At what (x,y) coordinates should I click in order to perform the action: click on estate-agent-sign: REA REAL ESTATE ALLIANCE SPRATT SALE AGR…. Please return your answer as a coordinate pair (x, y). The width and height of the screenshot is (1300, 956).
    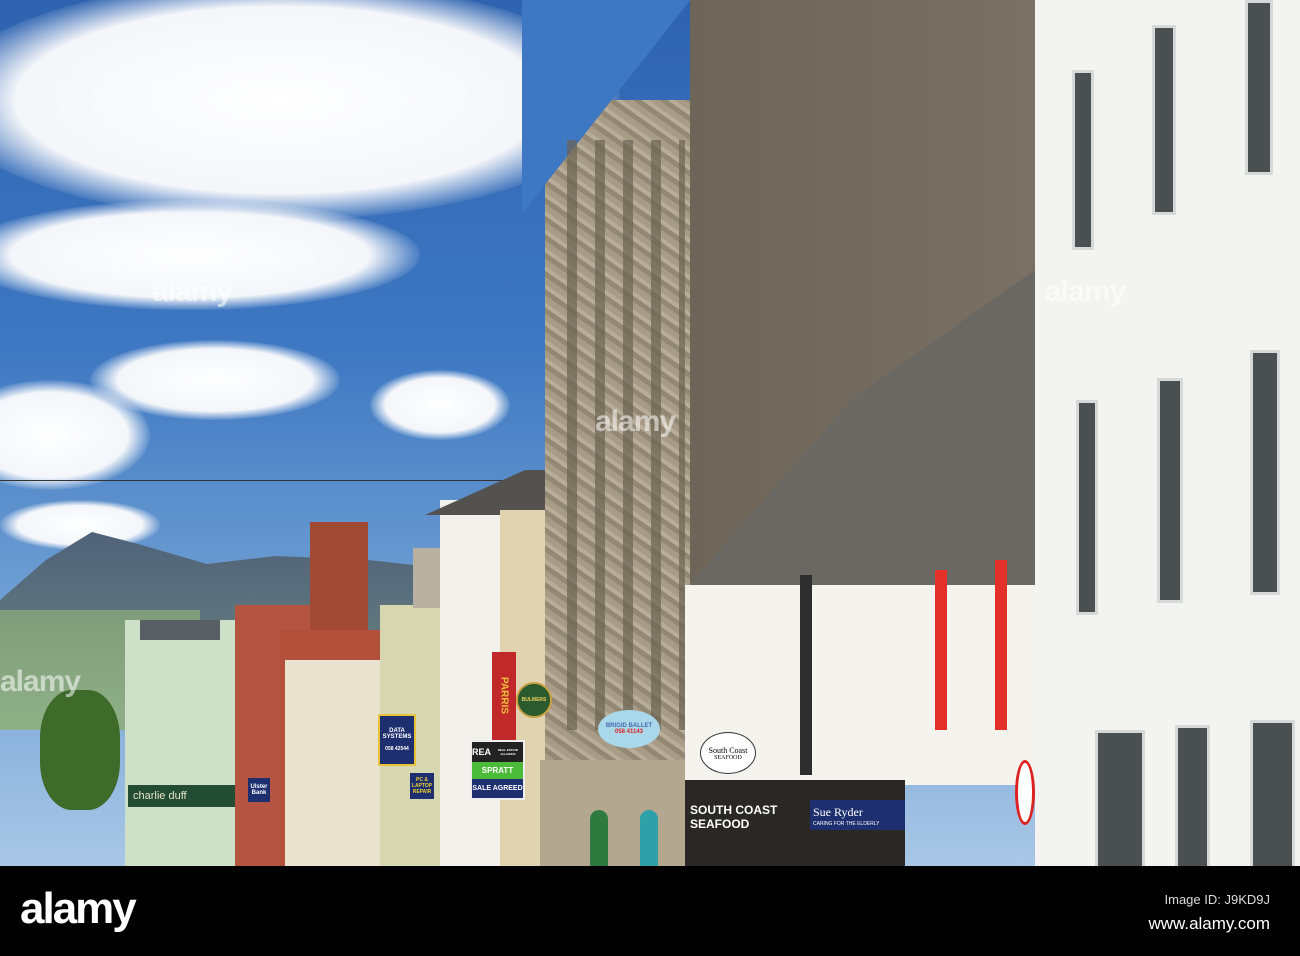
    Looking at the image, I should click on (497, 770).